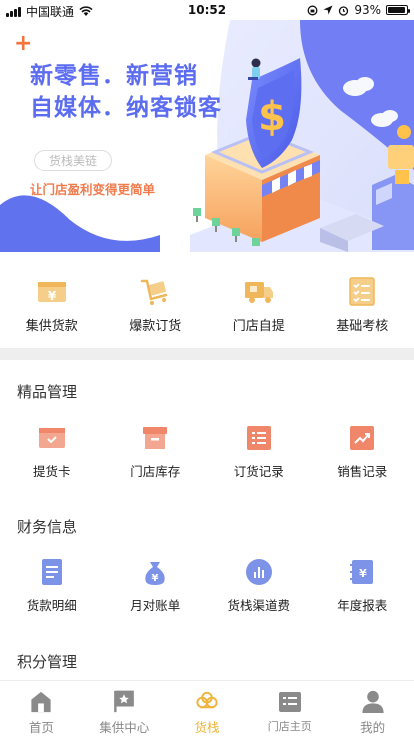  I want to click on section-title-premium: 精品管理, so click(47, 392).